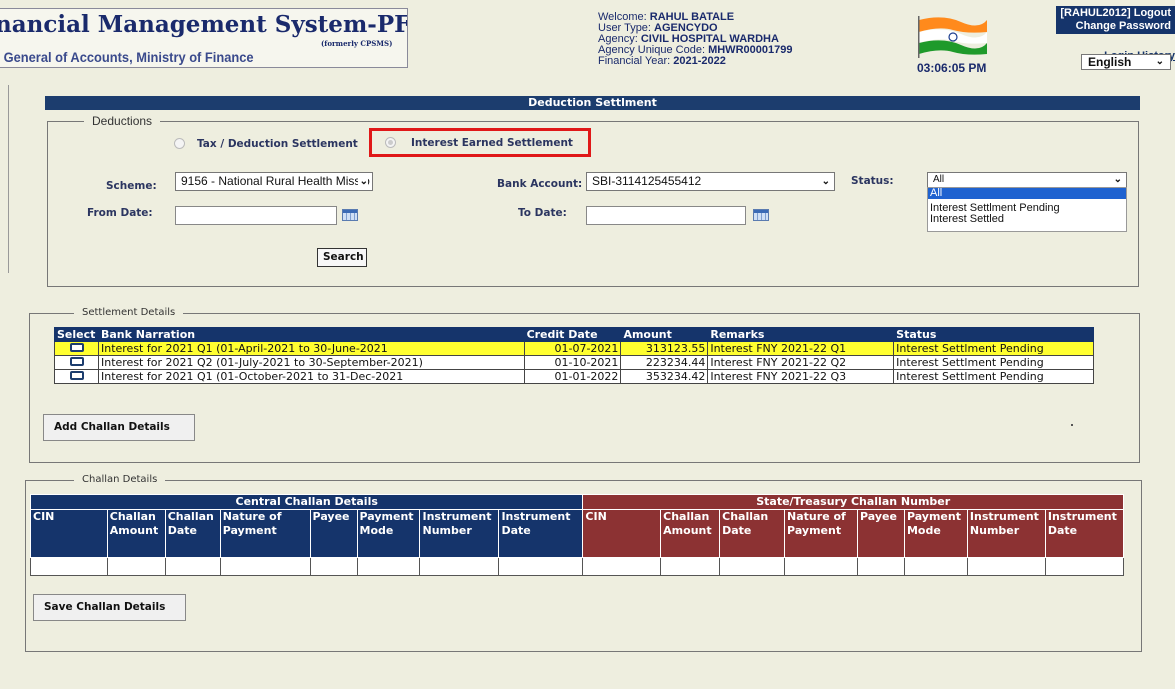 Image resolution: width=1175 pixels, height=689 pixels. What do you see at coordinates (277, 144) in the screenshot?
I see `tax-settlement-label: Tax / Deduction Settlement` at bounding box center [277, 144].